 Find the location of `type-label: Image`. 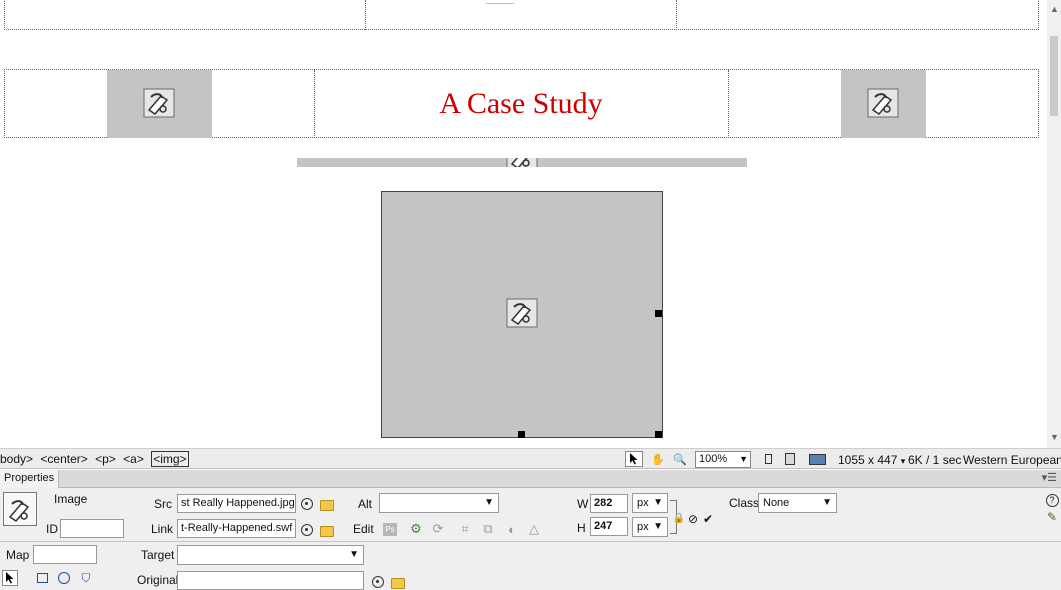

type-label: Image is located at coordinates (71, 499).